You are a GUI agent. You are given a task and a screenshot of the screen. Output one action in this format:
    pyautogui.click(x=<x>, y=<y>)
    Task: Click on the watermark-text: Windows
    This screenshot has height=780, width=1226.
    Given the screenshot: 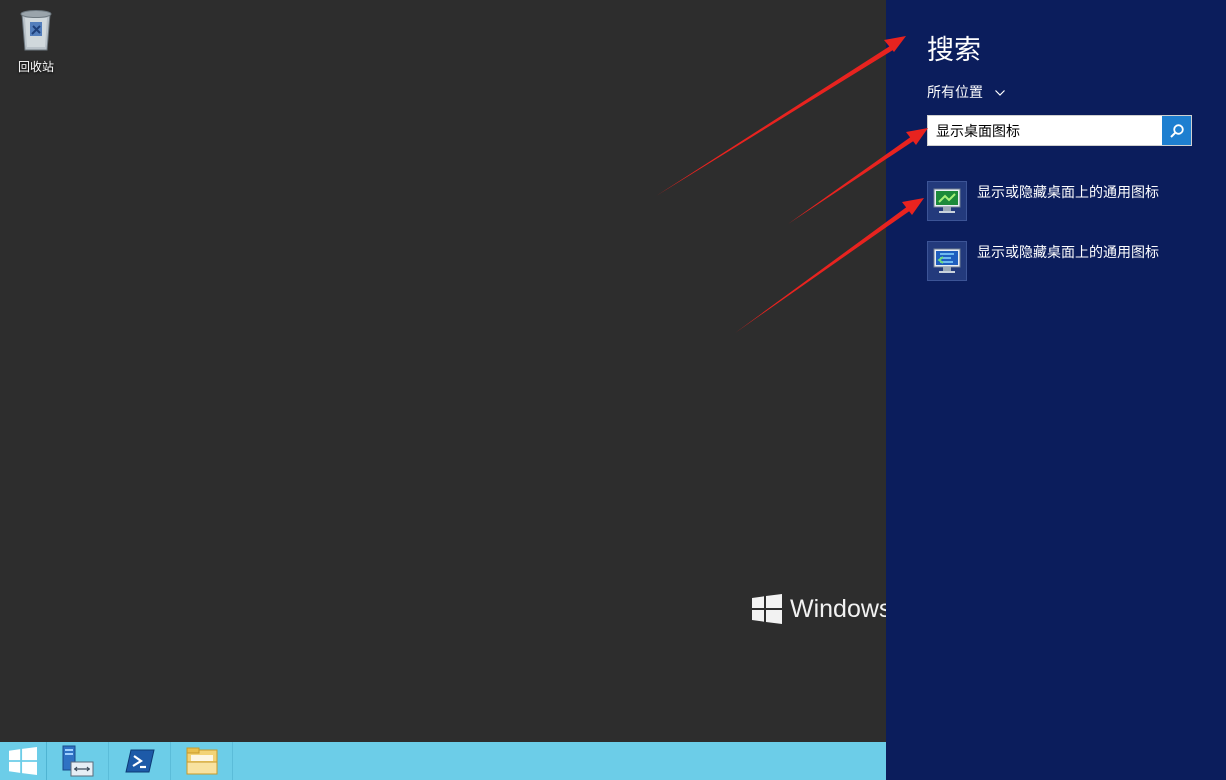 What is the action you would take?
    pyautogui.click(x=838, y=608)
    